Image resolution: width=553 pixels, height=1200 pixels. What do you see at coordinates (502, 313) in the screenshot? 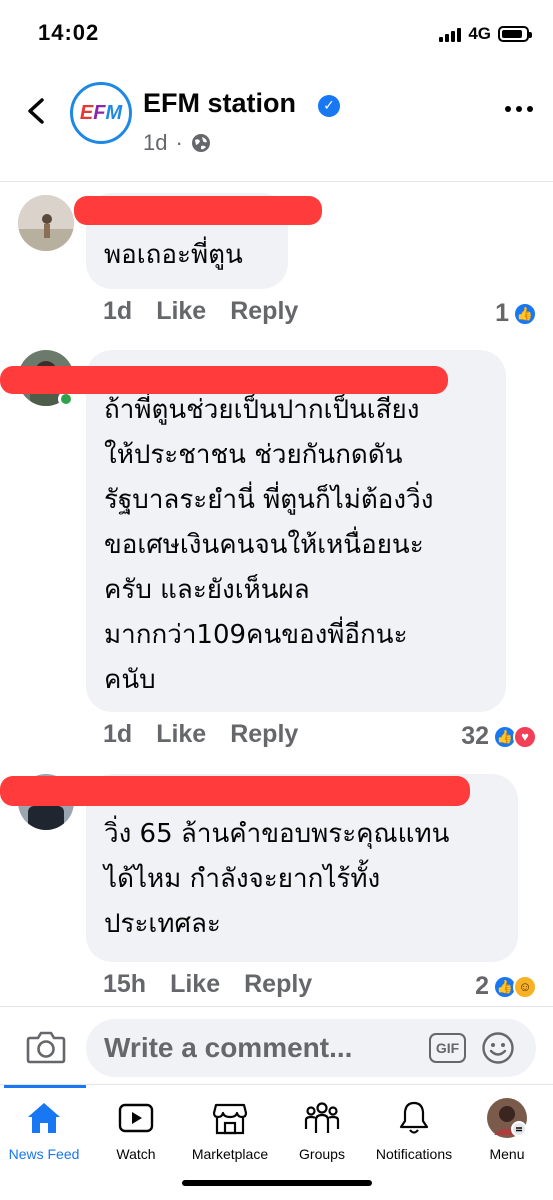
I see `reaction-count: 1` at bounding box center [502, 313].